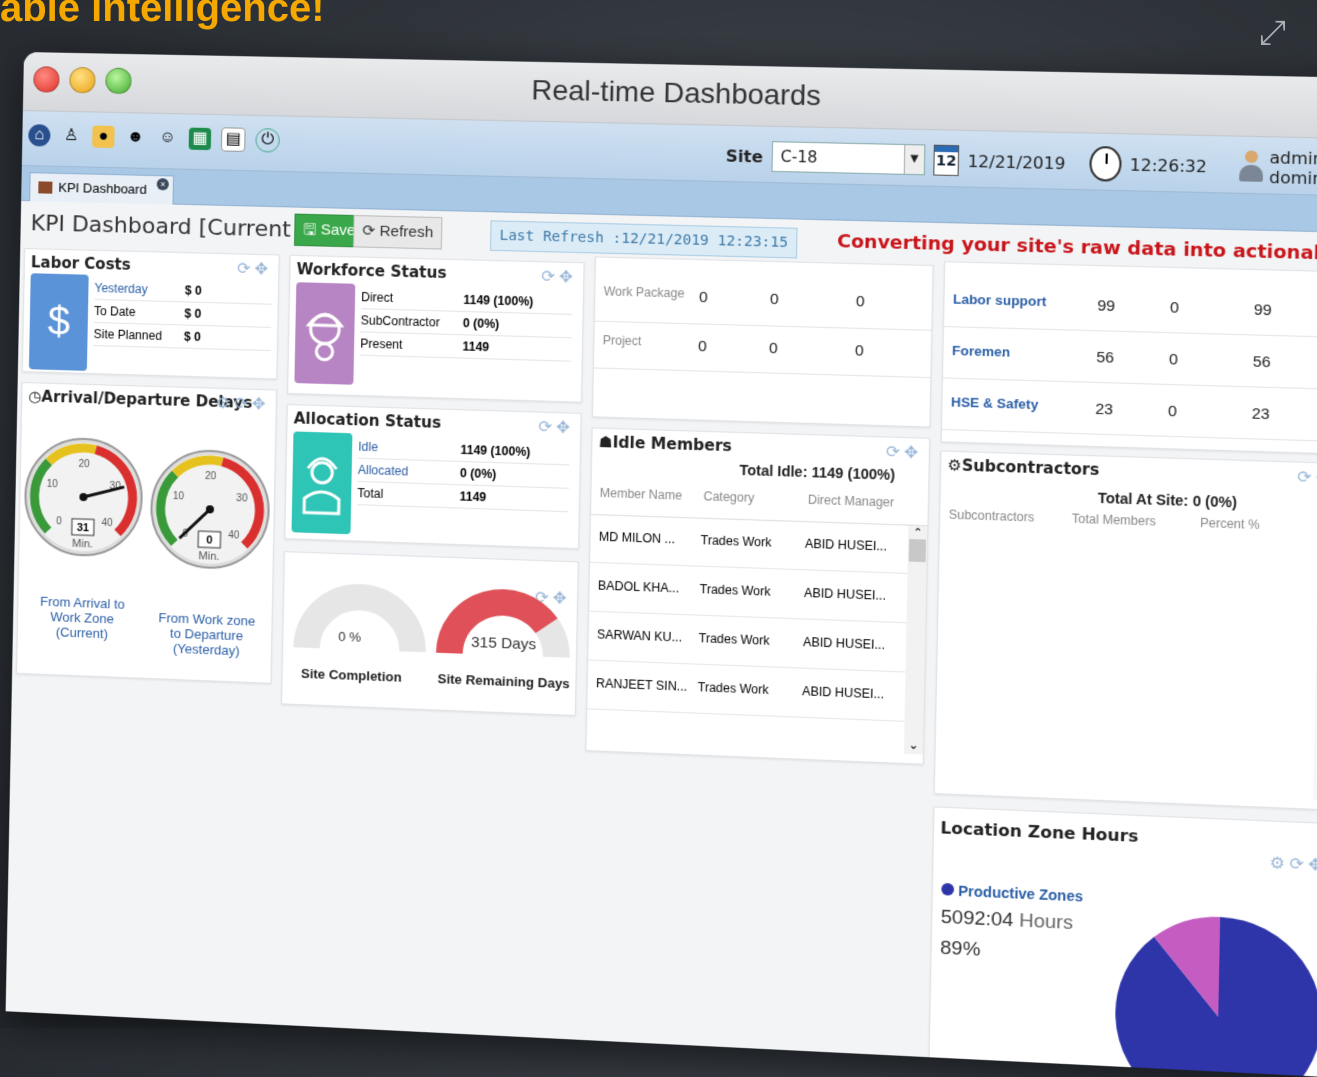 This screenshot has width=1317, height=1077. I want to click on hours-readout: 5092:04 Hours, so click(1007, 921).